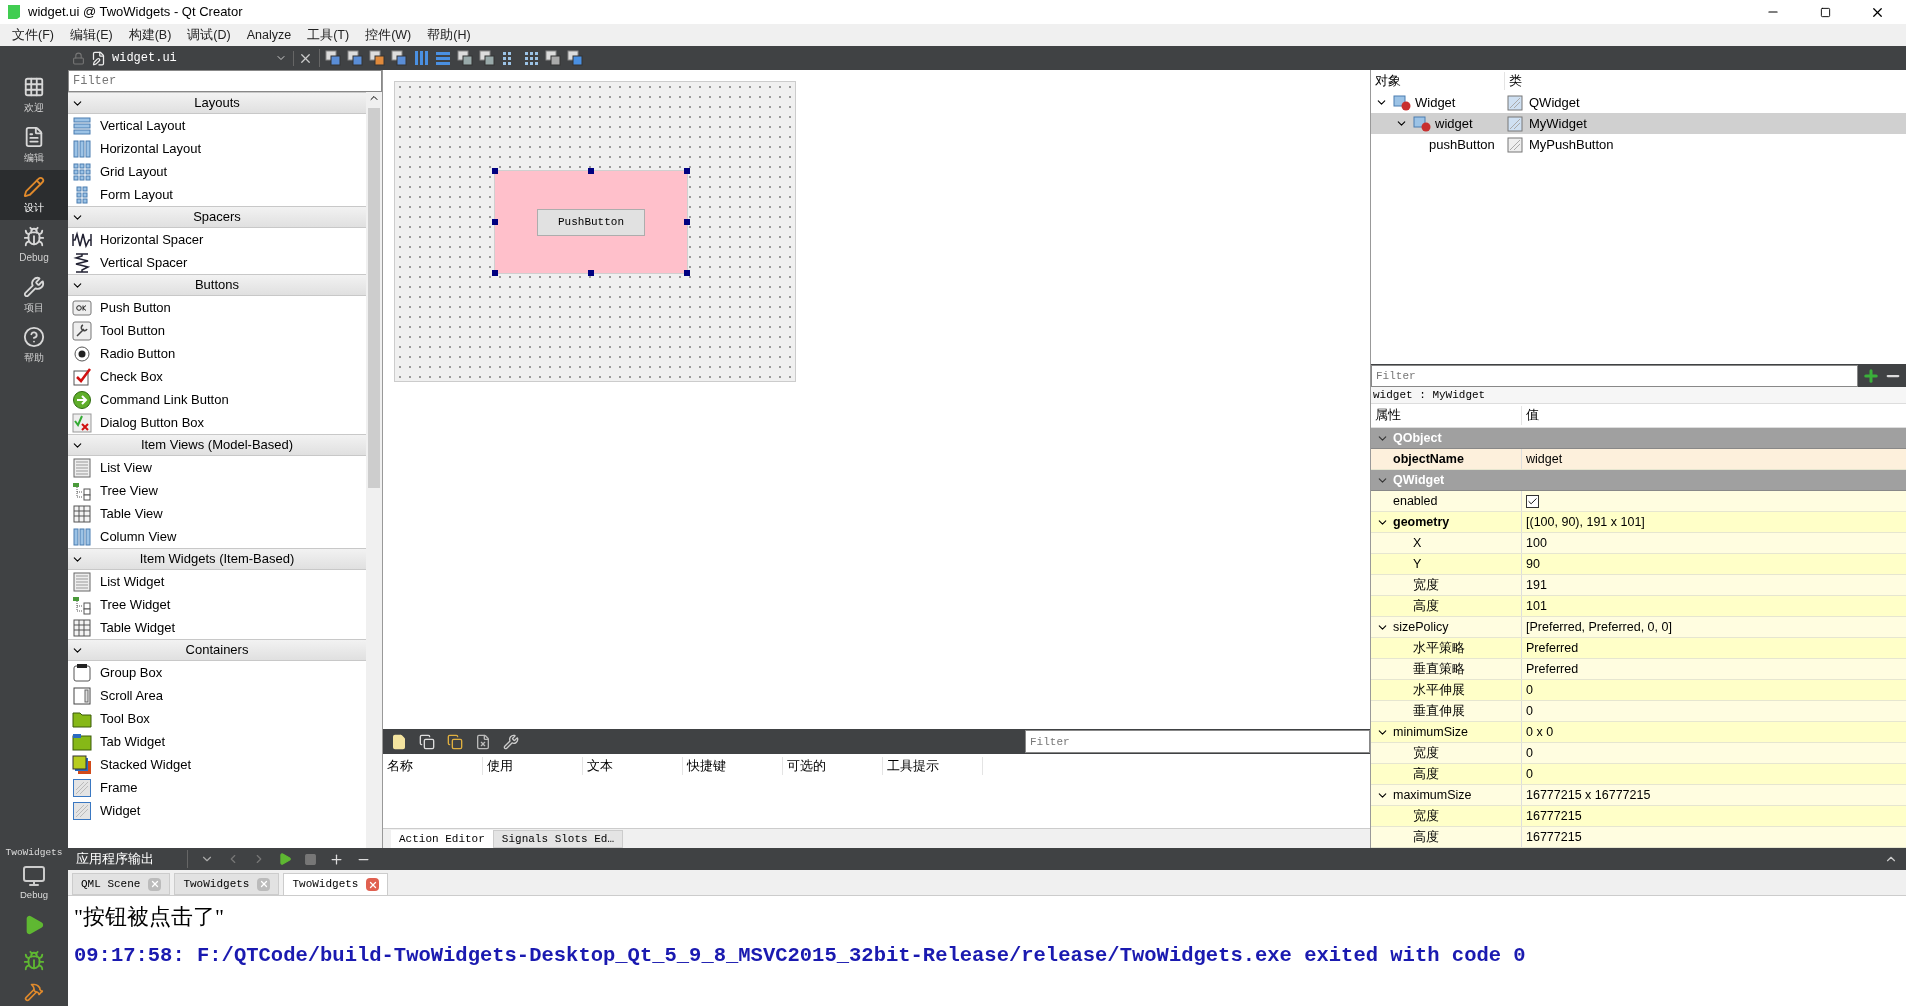 This screenshot has width=1906, height=1006. I want to click on column-header: 值, so click(1530, 416).